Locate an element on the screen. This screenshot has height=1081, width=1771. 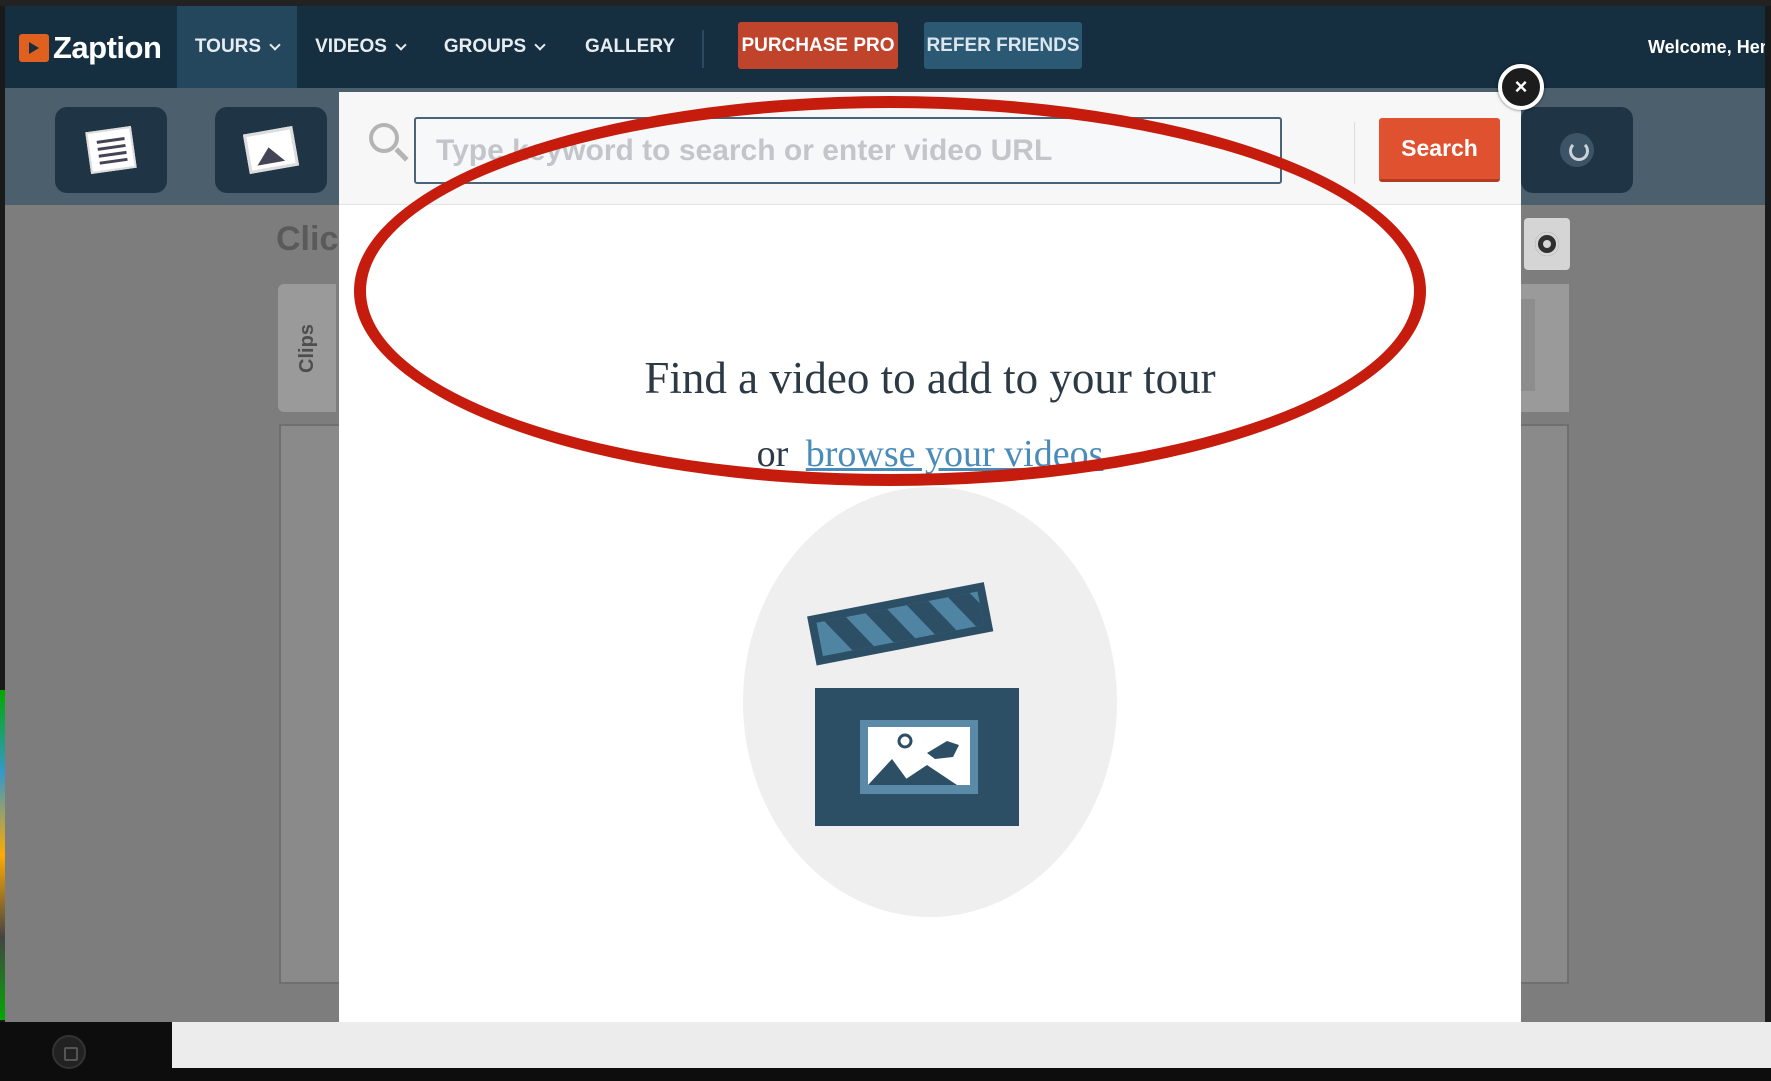
nav-gallery-label: GALLERY is located at coordinates (630, 46).